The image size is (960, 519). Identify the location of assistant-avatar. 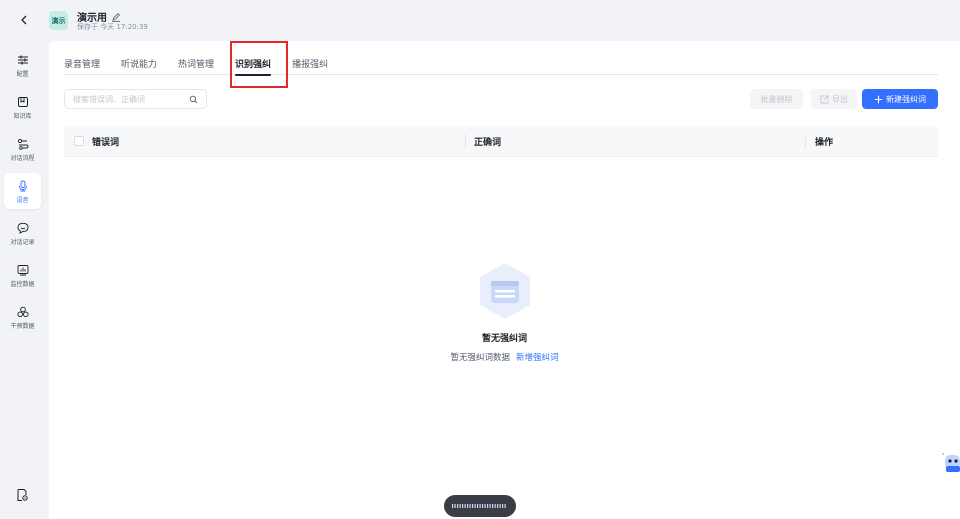
(950, 461).